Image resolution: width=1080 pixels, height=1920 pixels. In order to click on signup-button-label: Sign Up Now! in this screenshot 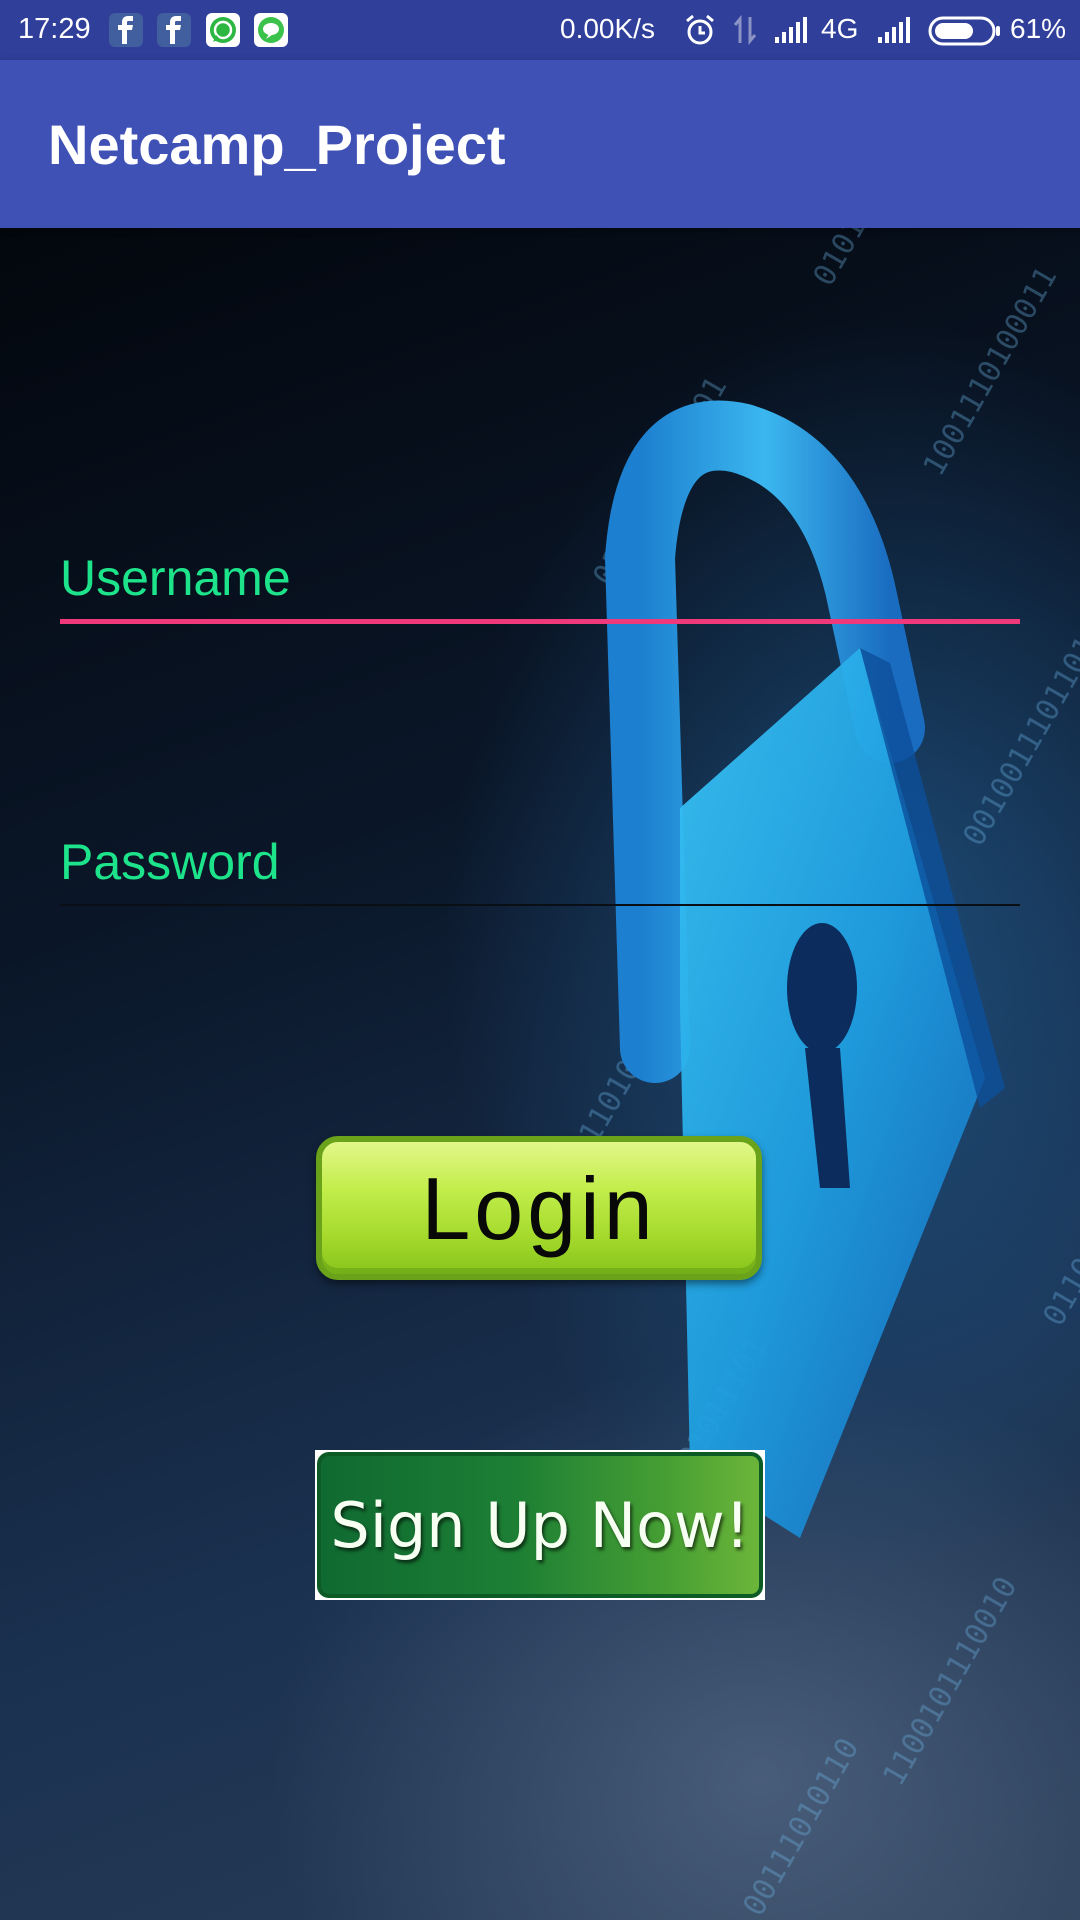, I will do `click(540, 1525)`.